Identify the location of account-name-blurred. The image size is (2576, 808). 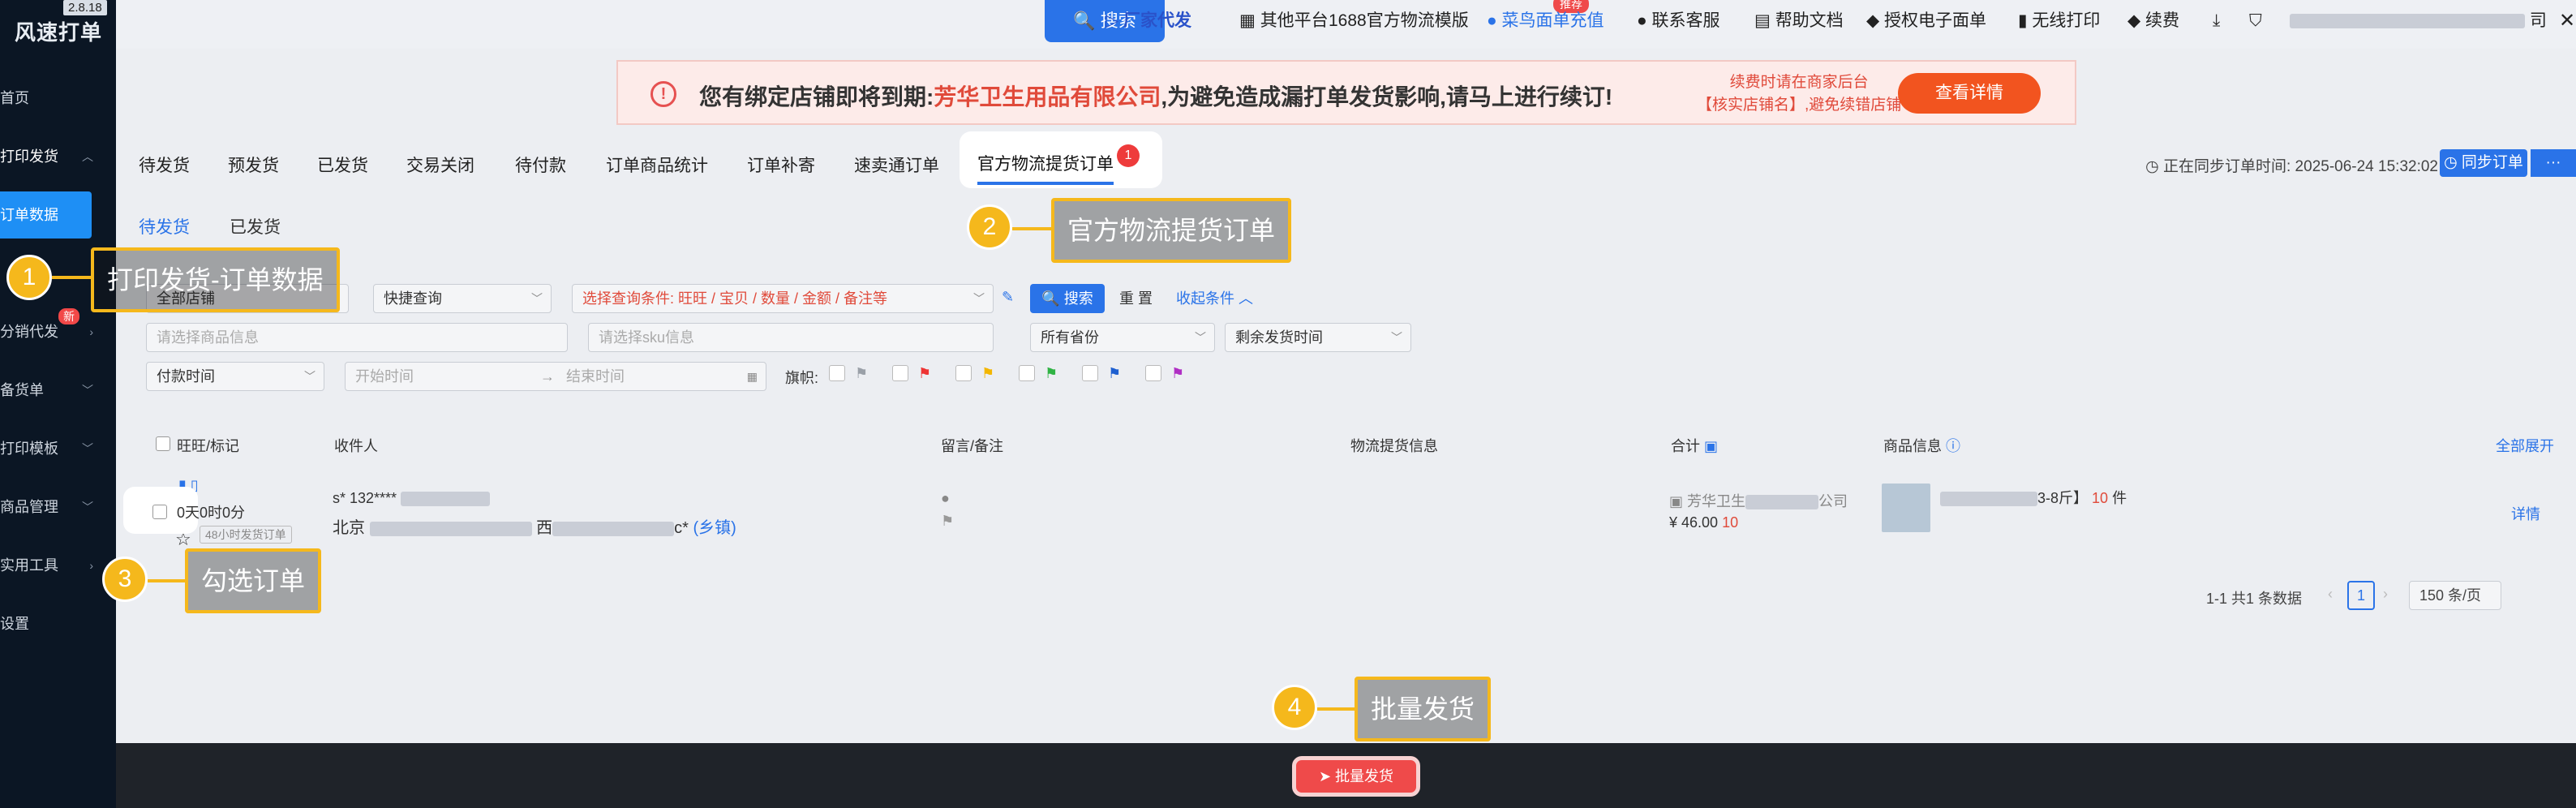
(2407, 21).